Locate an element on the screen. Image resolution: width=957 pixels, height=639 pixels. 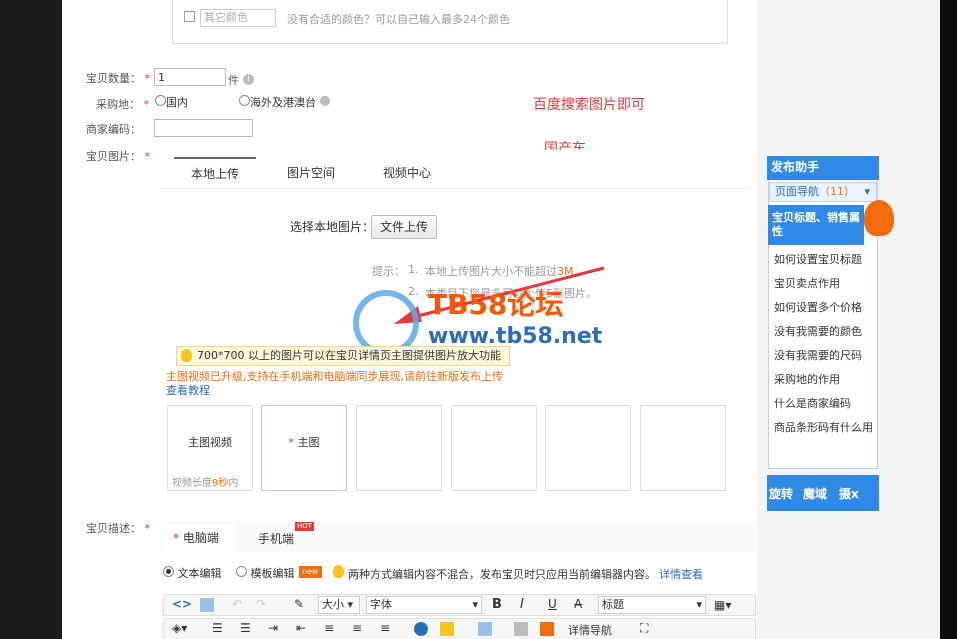
assistant-mascot-icon is located at coordinates (879, 218).